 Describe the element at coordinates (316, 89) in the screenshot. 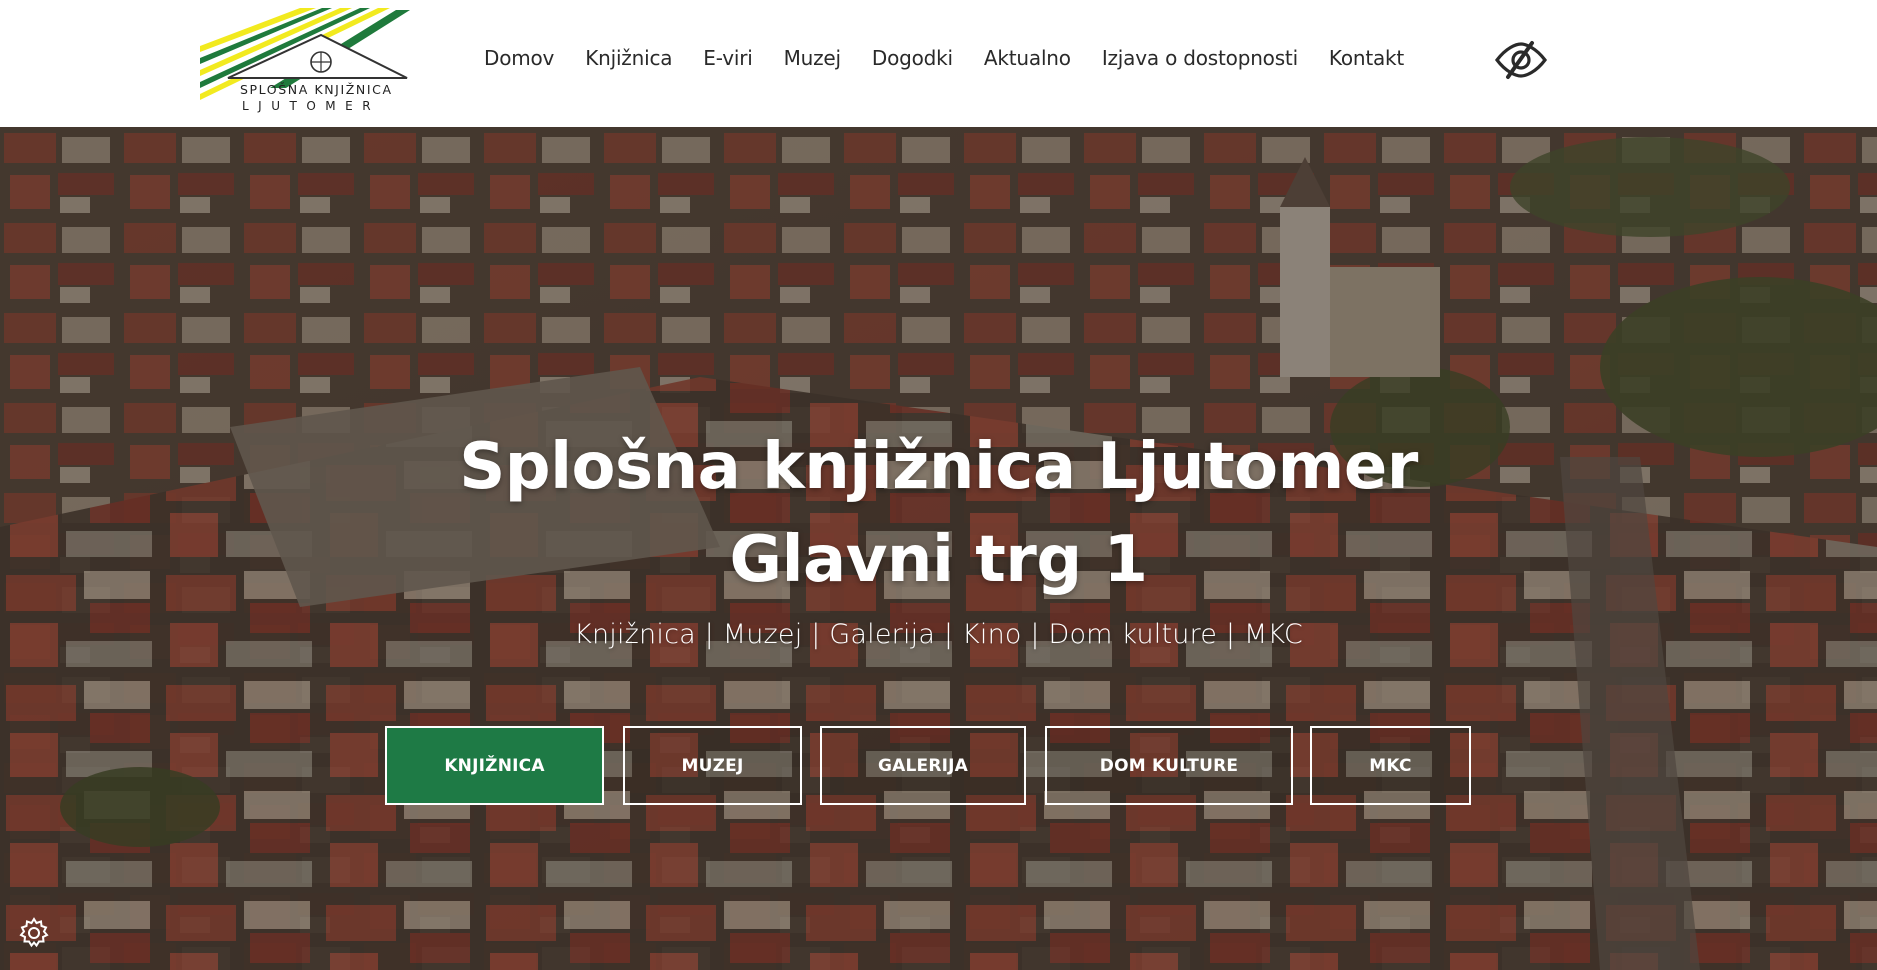

I see `logo-text-line1: SPLOŠNA KNJIŽNICA` at that location.